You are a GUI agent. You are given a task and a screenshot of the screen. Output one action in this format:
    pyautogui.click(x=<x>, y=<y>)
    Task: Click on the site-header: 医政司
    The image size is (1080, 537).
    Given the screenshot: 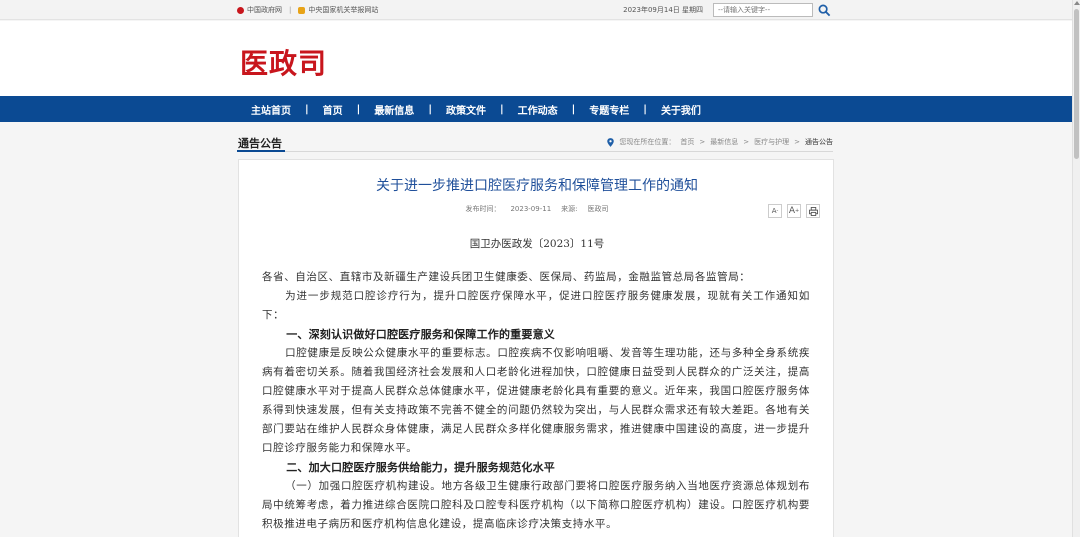 What is the action you would take?
    pyautogui.click(x=536, y=58)
    